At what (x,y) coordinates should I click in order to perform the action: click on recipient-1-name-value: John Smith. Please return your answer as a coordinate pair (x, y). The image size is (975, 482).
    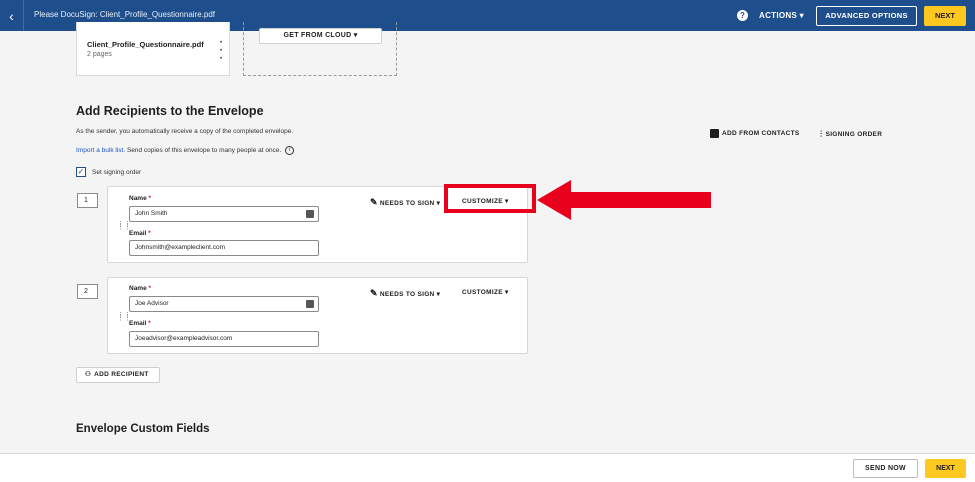
    Looking at the image, I should click on (151, 213).